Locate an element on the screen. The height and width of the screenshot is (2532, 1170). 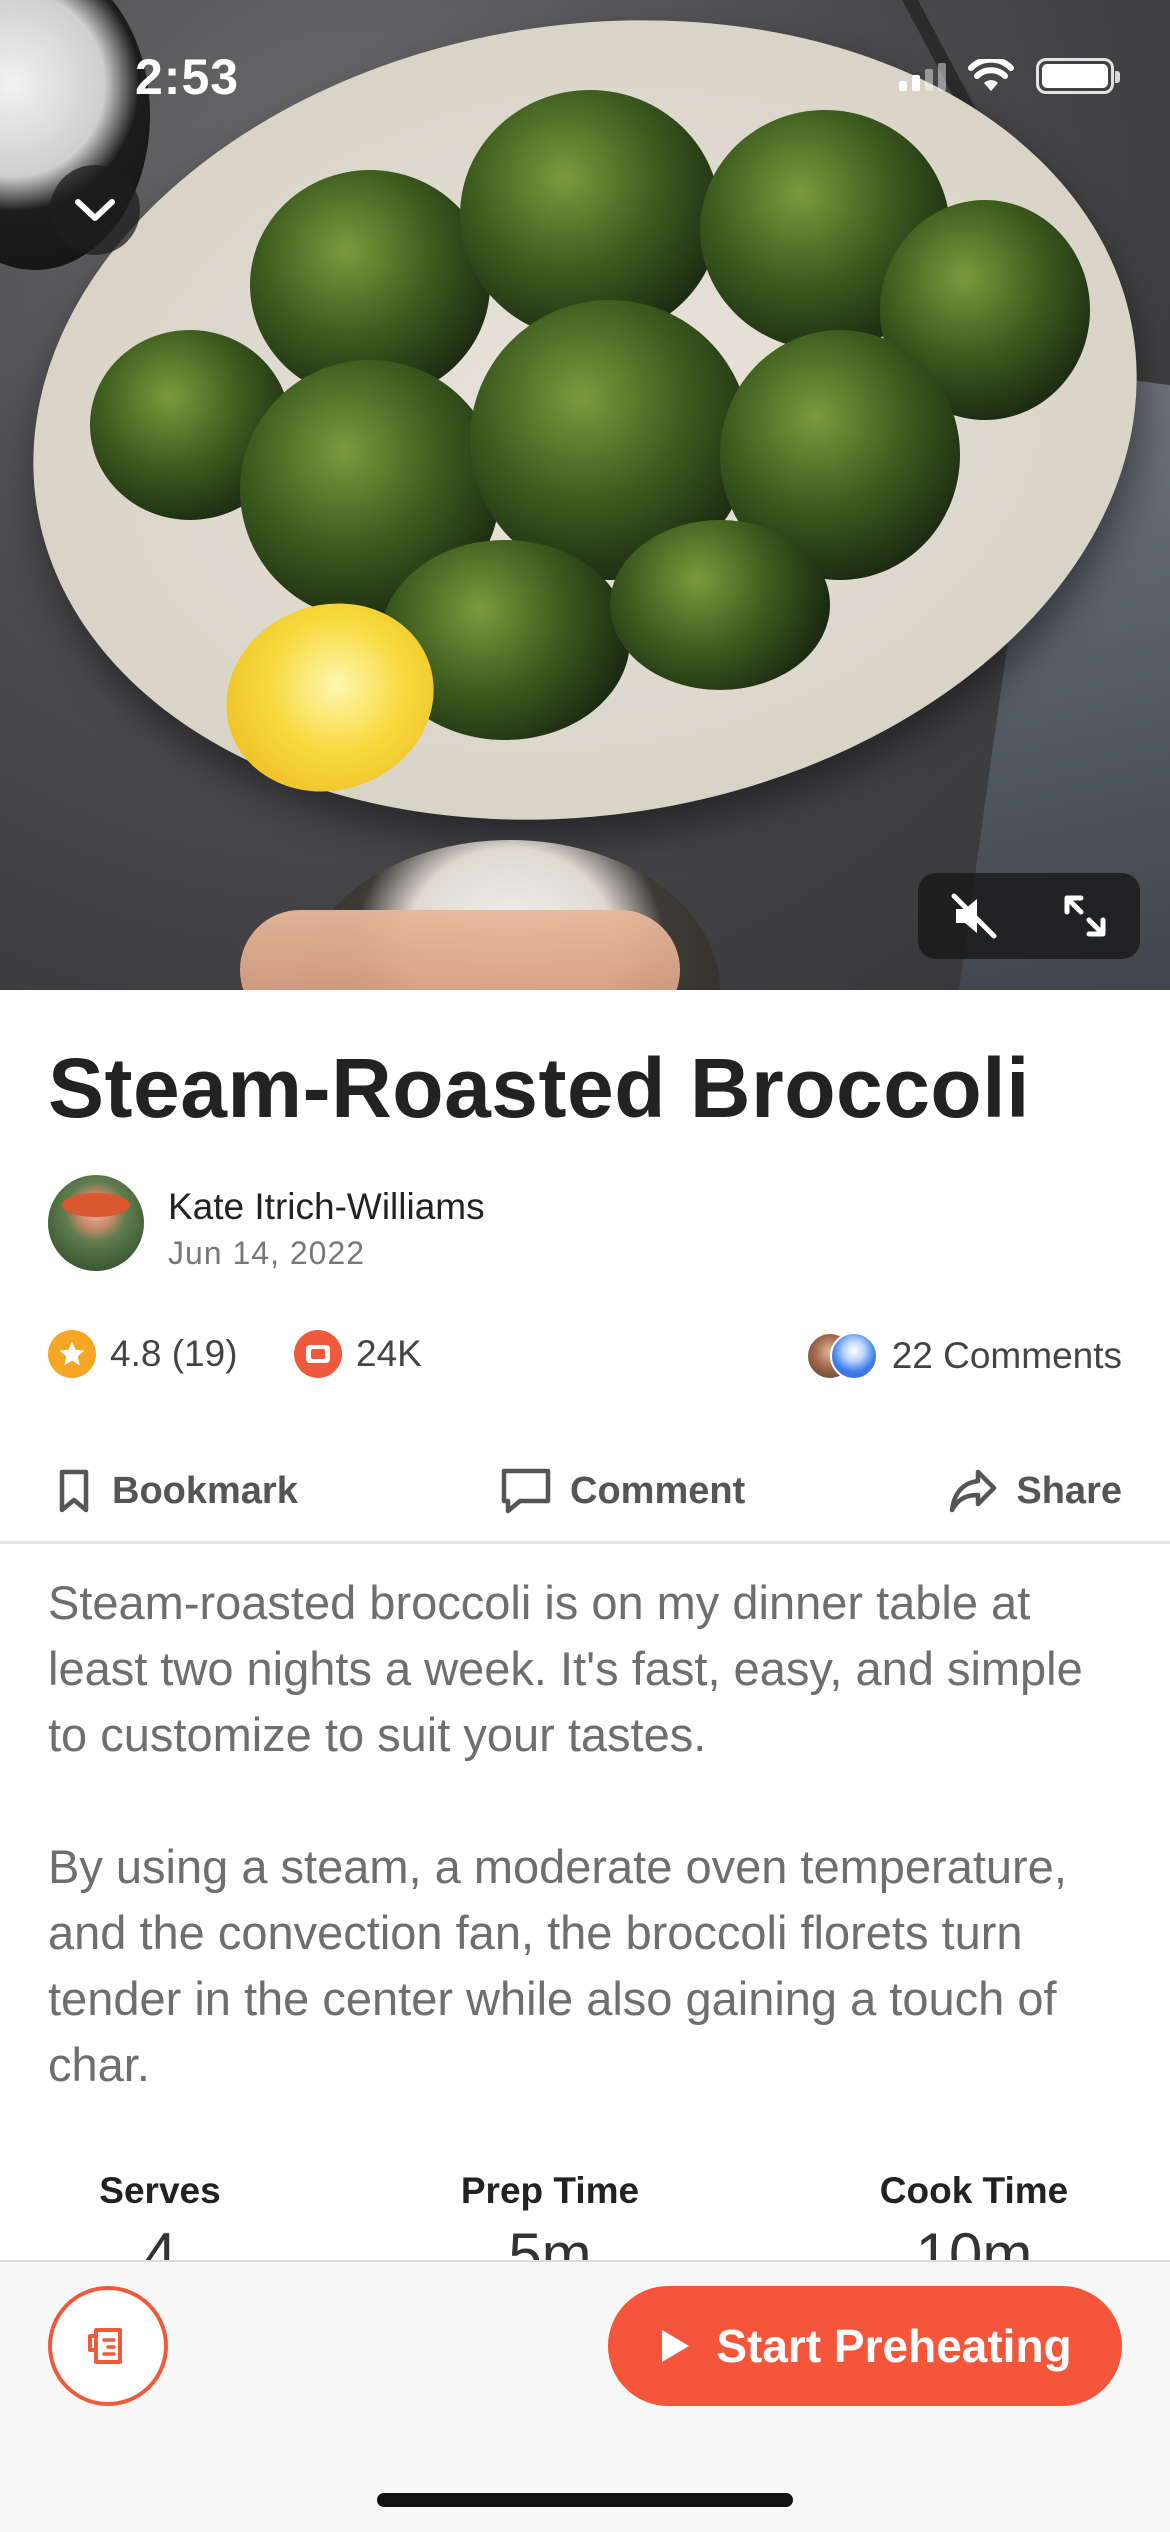
comment-button: Comment is located at coordinates (622, 1491).